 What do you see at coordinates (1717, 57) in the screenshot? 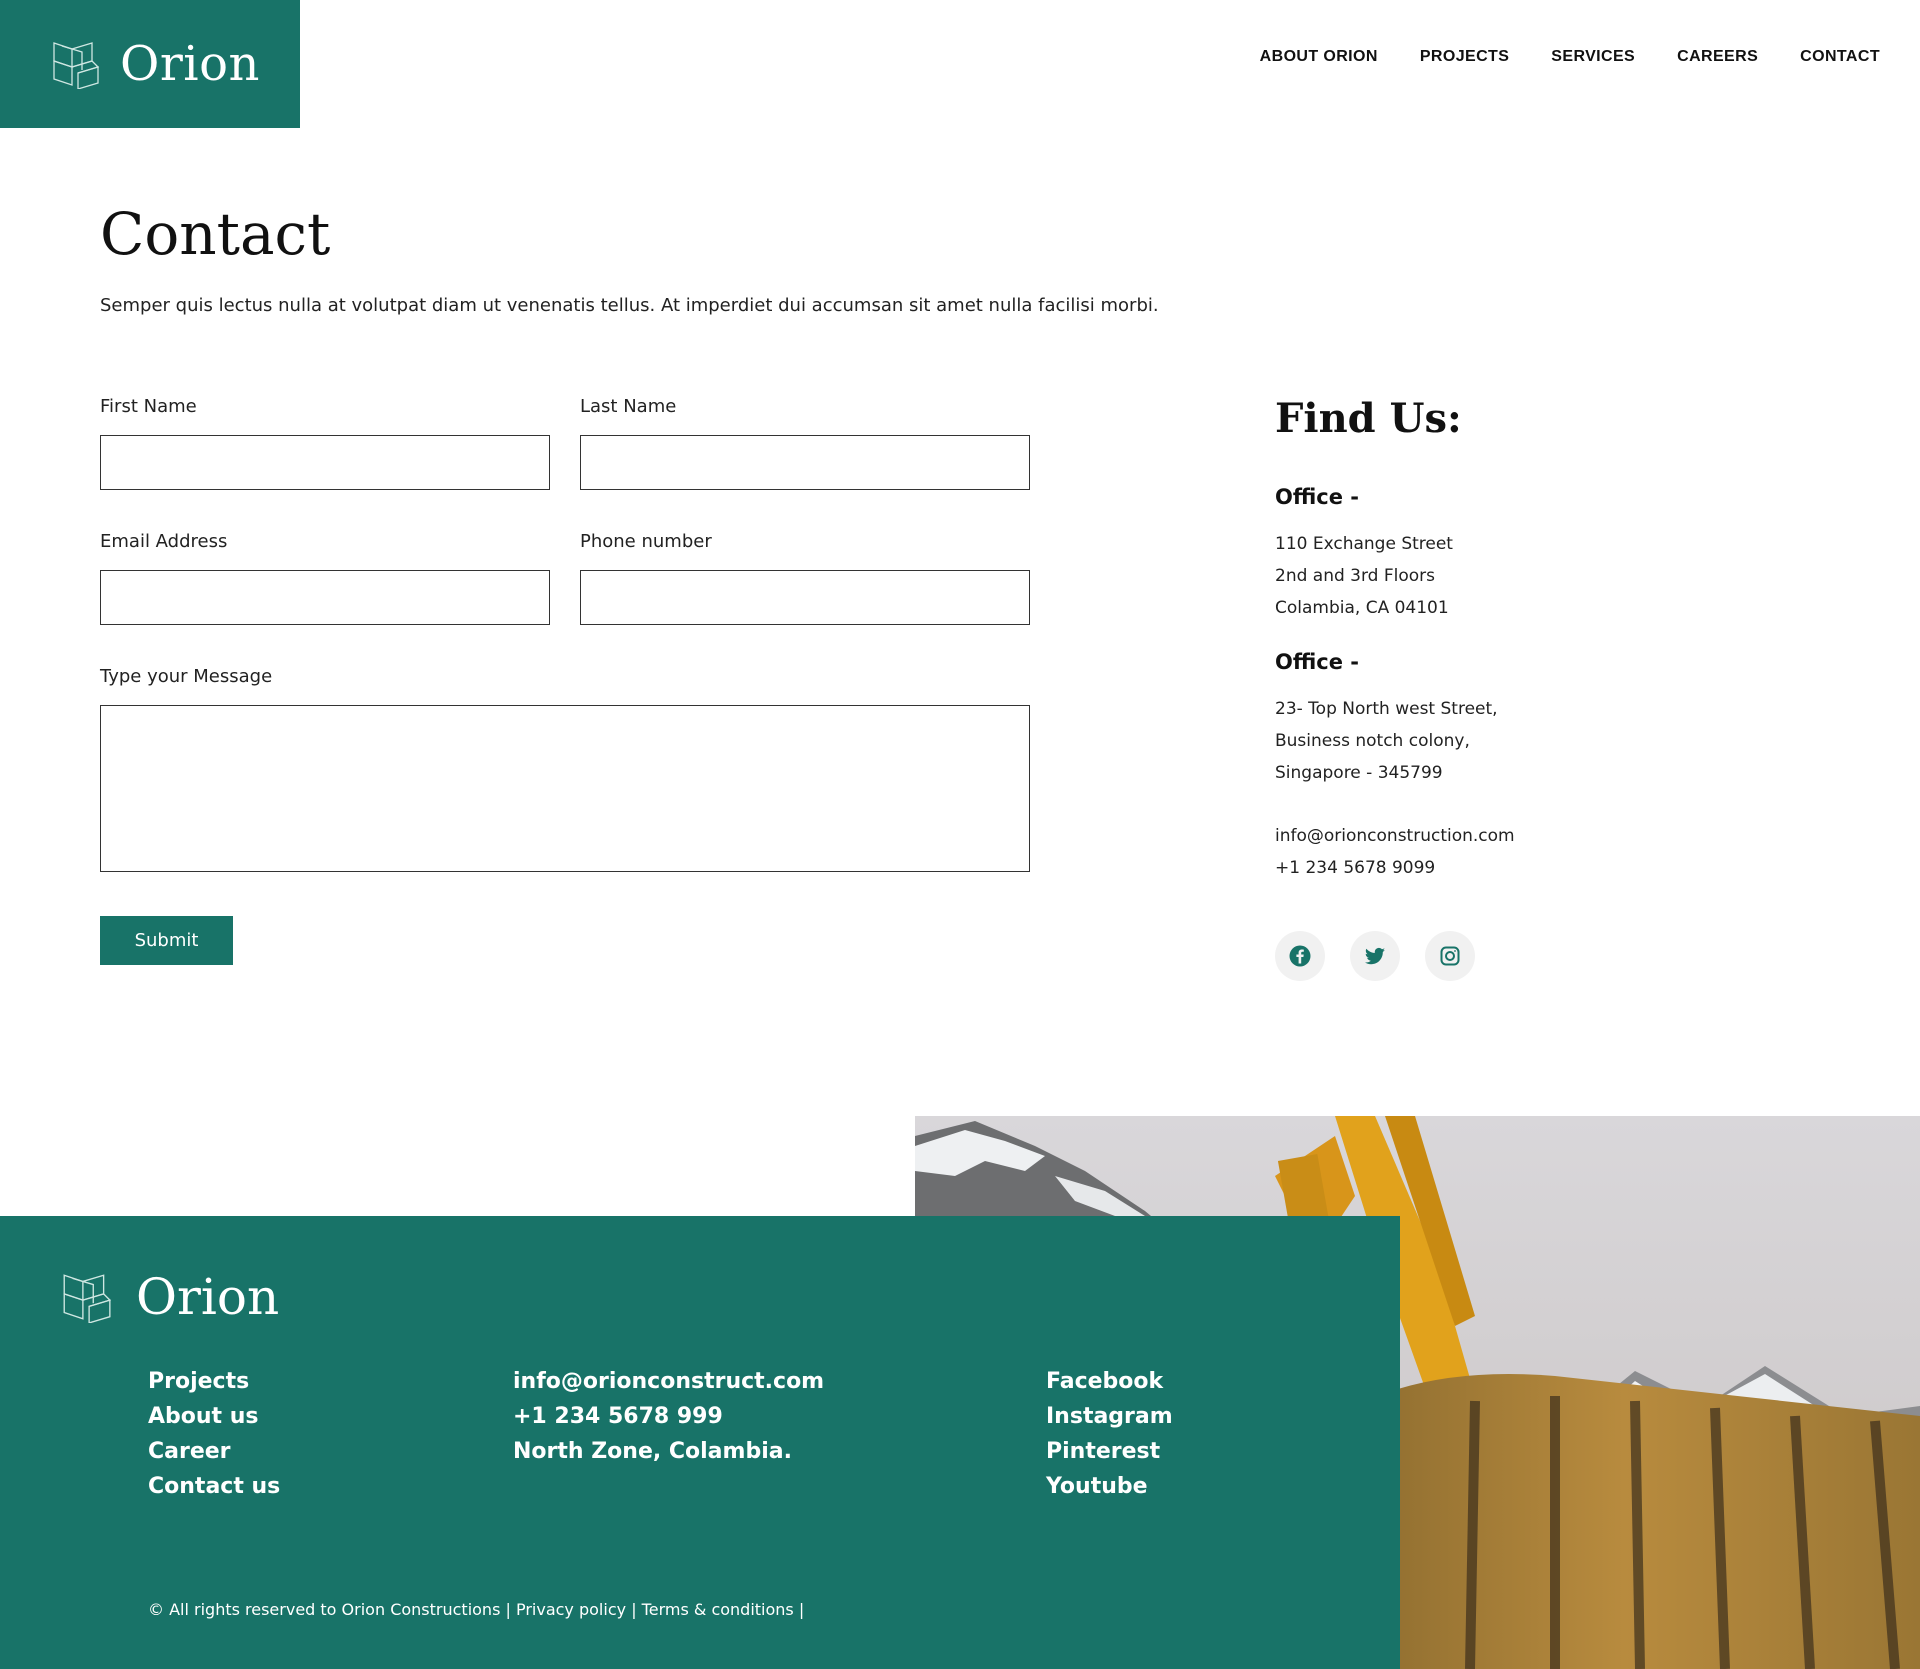
I see `nav-careers: CAREERS` at bounding box center [1717, 57].